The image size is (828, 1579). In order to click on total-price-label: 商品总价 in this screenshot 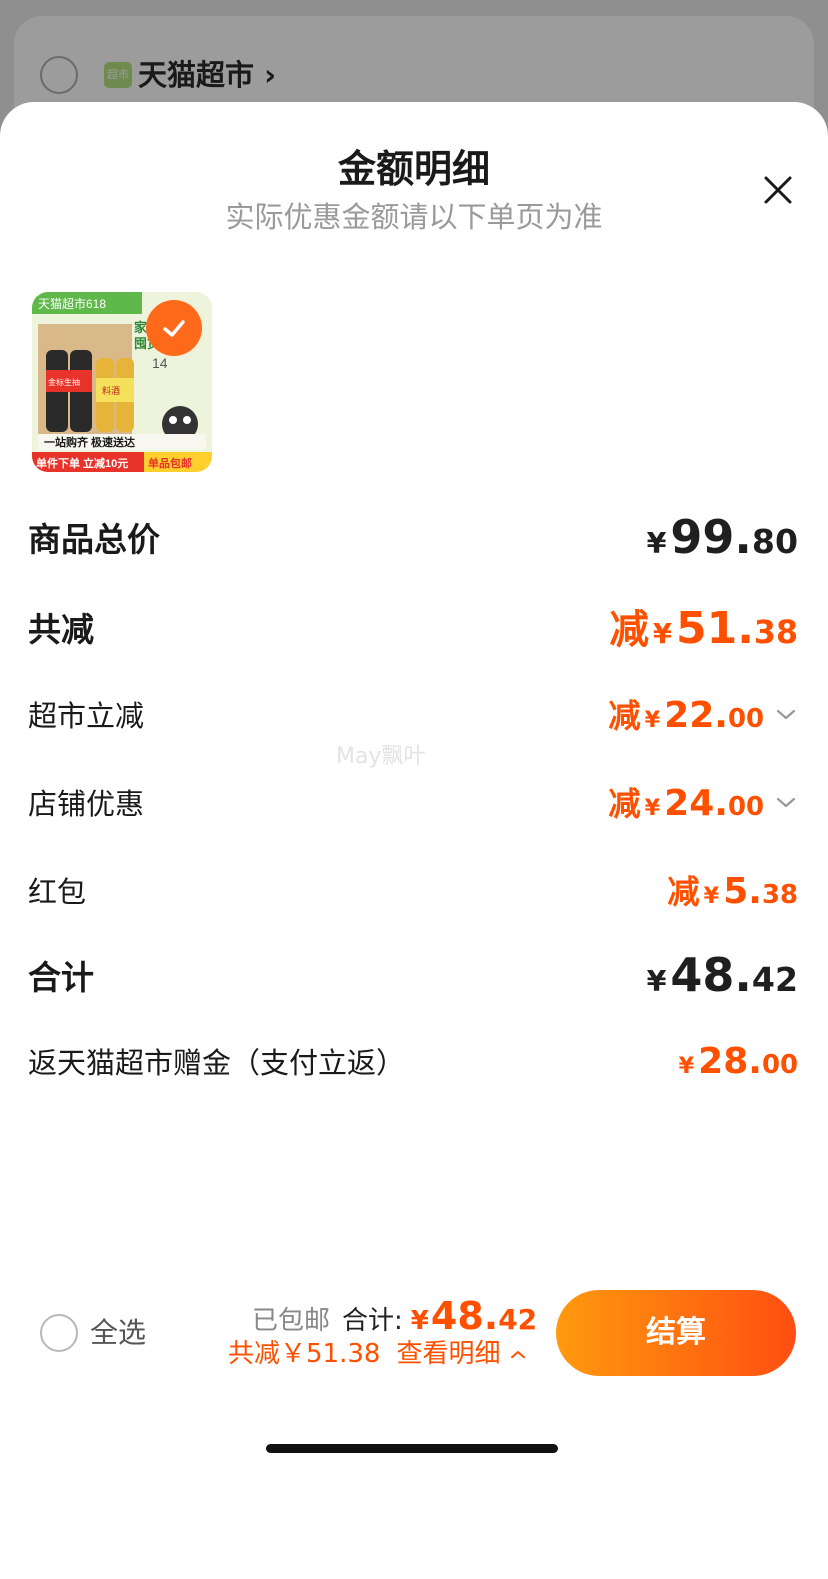, I will do `click(94, 539)`.